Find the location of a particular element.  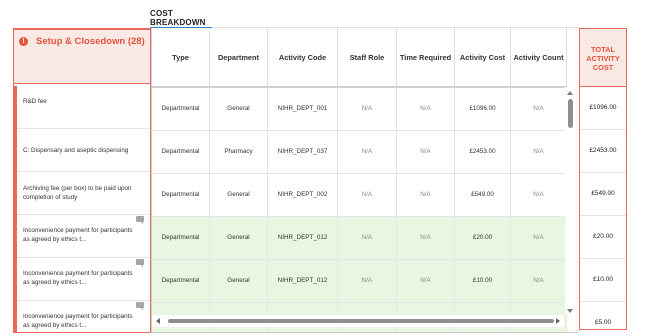

vertical-scrollbar is located at coordinates (570, 201).